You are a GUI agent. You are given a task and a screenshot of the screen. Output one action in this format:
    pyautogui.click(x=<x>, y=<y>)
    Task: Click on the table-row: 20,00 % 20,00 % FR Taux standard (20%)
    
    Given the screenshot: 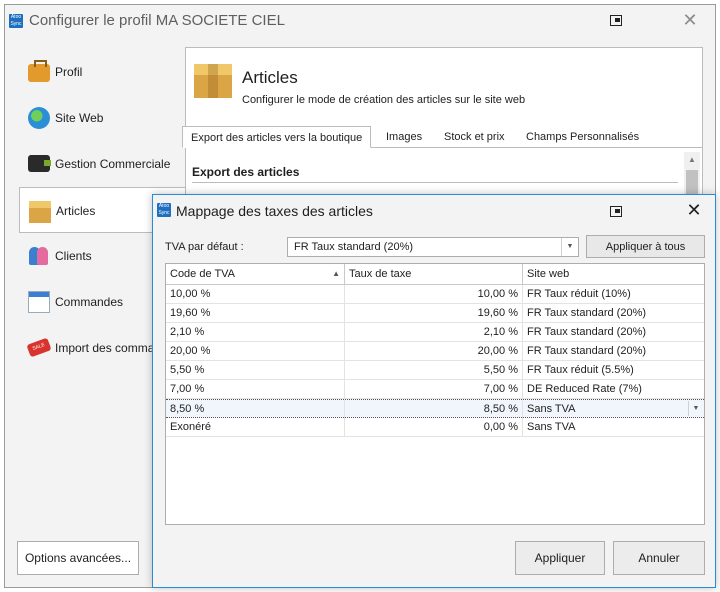 What is the action you would take?
    pyautogui.click(x=435, y=351)
    